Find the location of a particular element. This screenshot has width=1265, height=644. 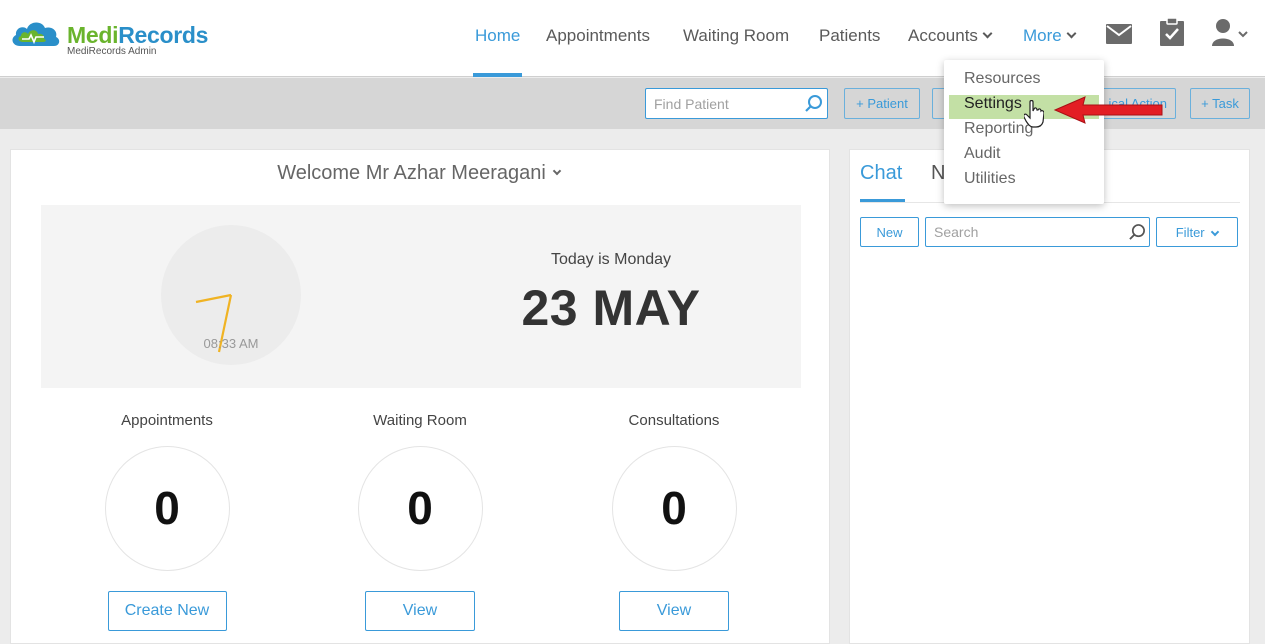

current-date: 23 MAY is located at coordinates (611, 308).